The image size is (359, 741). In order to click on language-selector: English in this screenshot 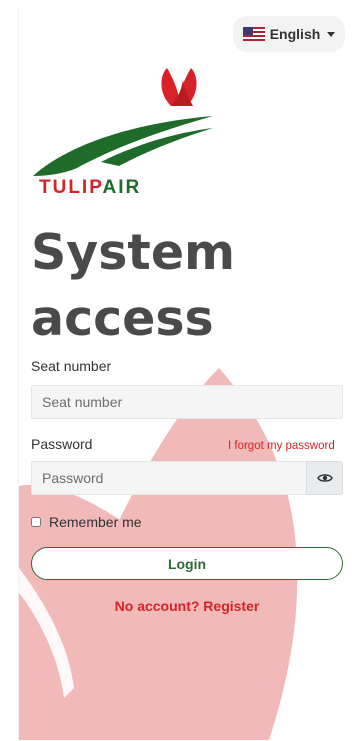, I will do `click(289, 34)`.